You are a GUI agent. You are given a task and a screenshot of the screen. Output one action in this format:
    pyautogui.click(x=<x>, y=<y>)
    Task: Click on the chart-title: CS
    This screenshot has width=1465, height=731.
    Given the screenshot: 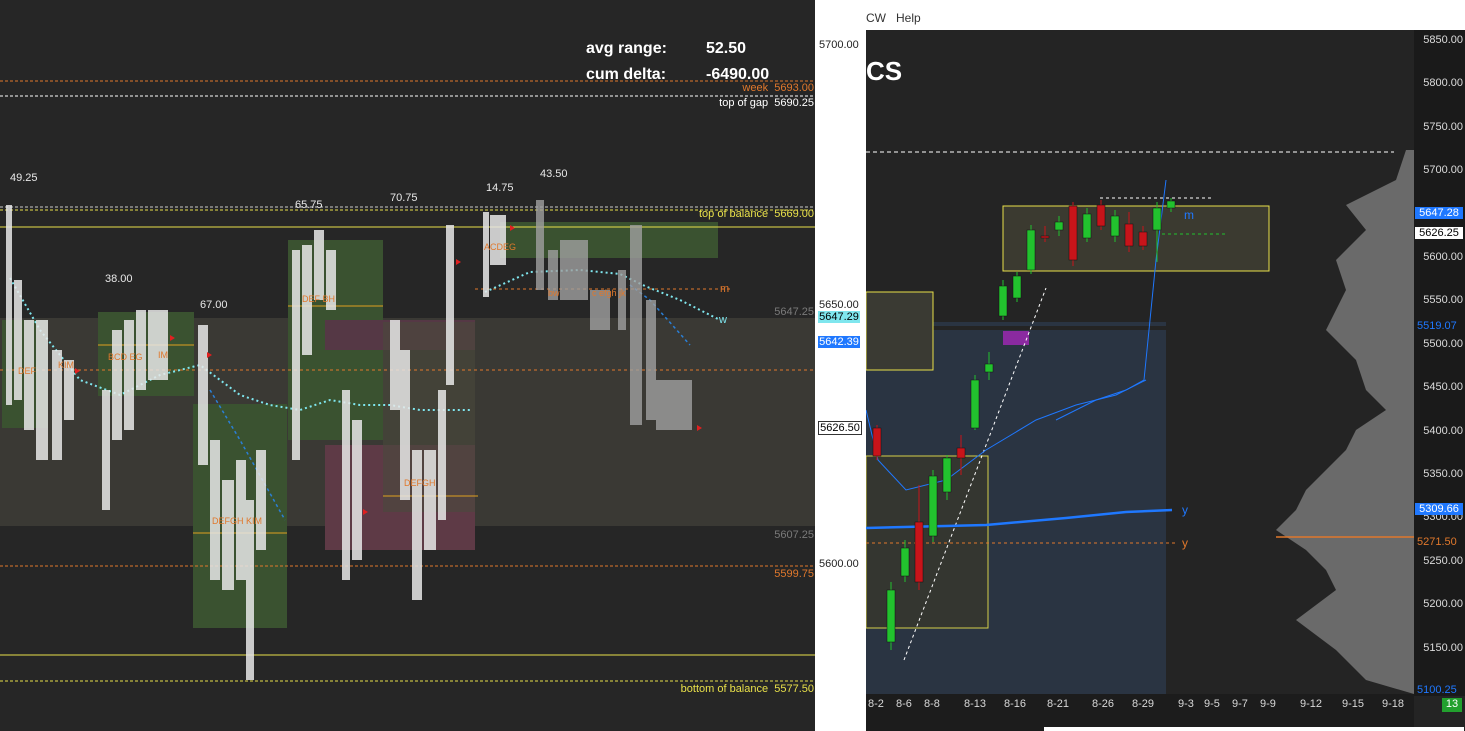 What is the action you would take?
    pyautogui.click(x=884, y=71)
    